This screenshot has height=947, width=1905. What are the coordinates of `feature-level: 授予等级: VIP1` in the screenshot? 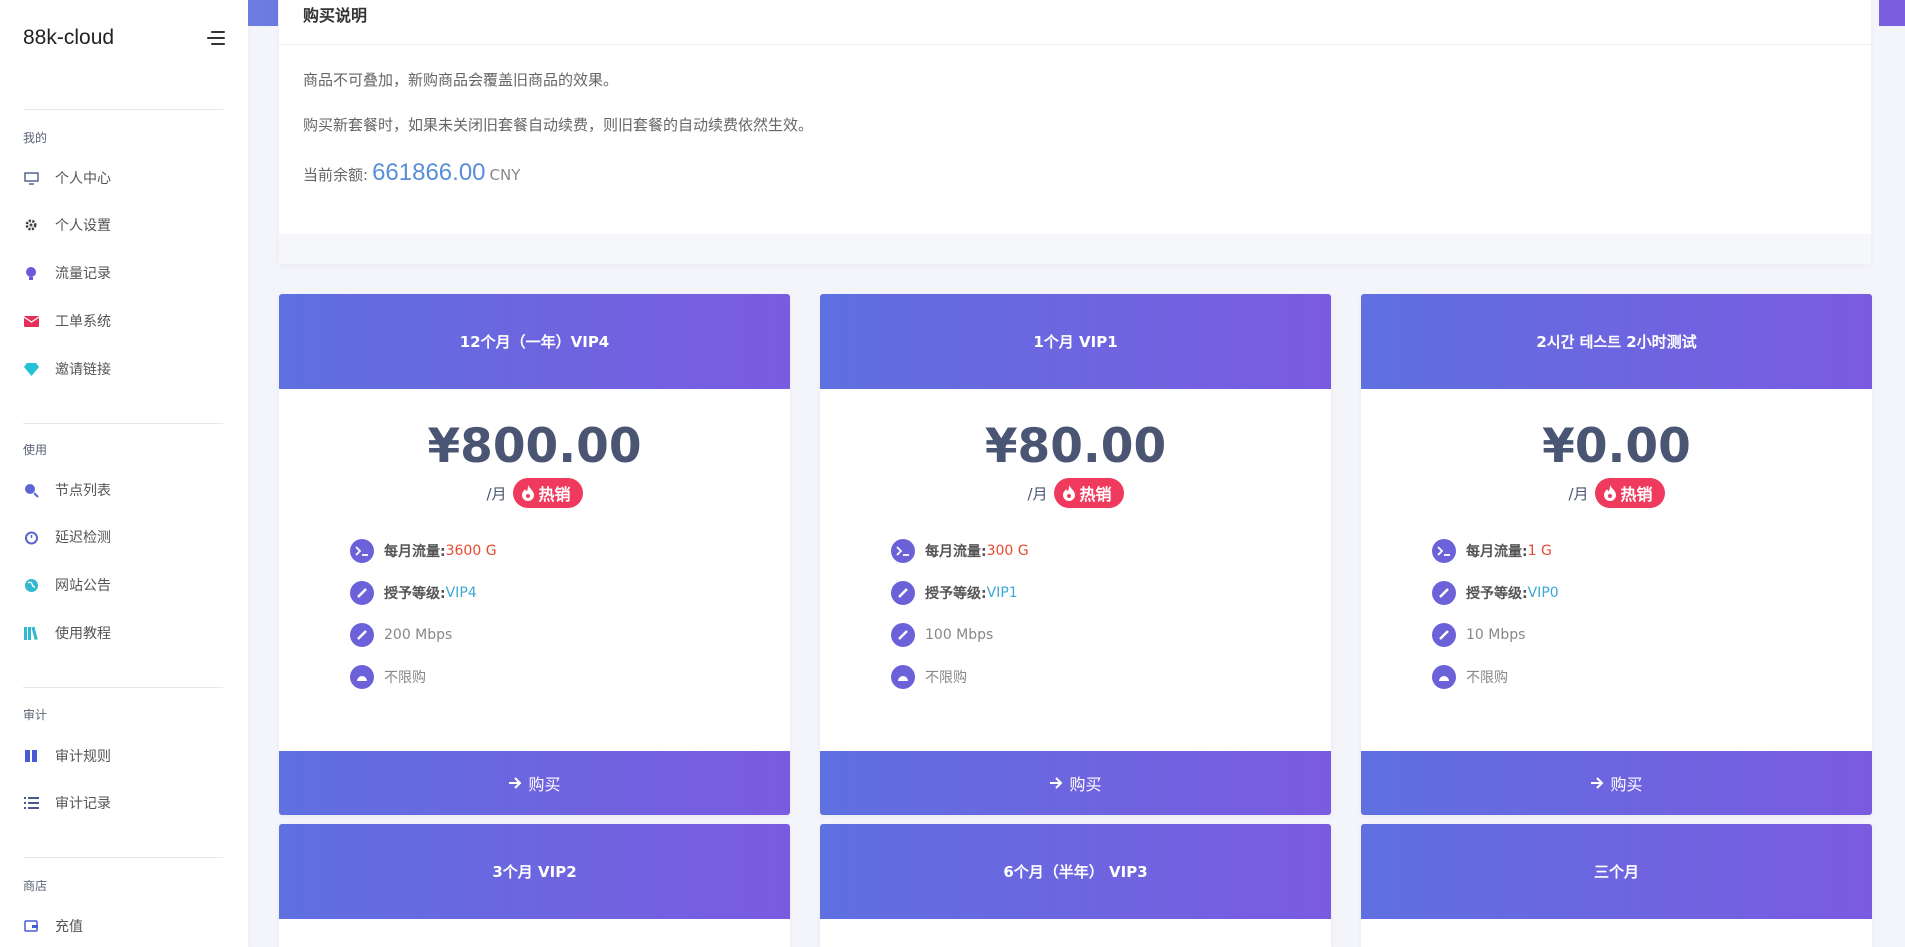 It's located at (1111, 593).